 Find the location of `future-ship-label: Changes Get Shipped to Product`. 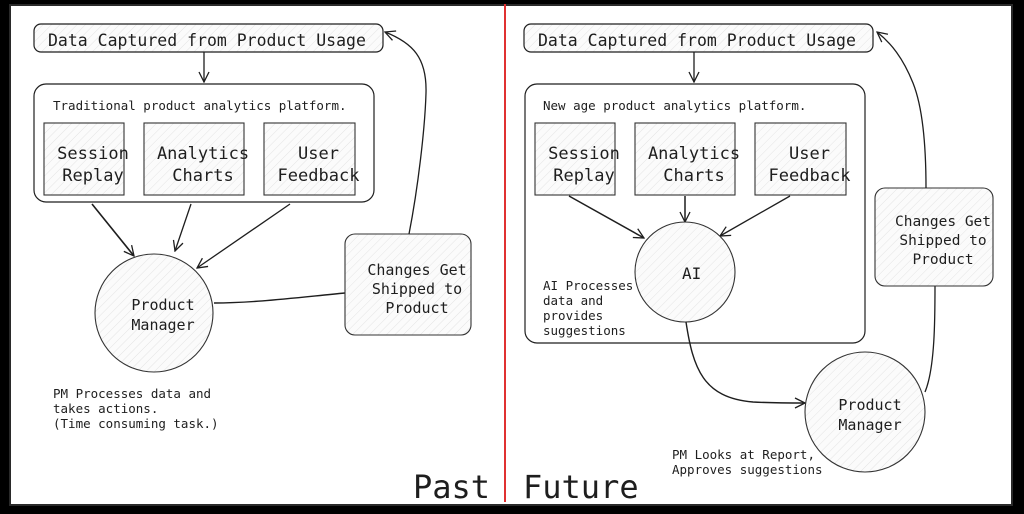

future-ship-label: Changes Get Shipped to Product is located at coordinates (943, 241).